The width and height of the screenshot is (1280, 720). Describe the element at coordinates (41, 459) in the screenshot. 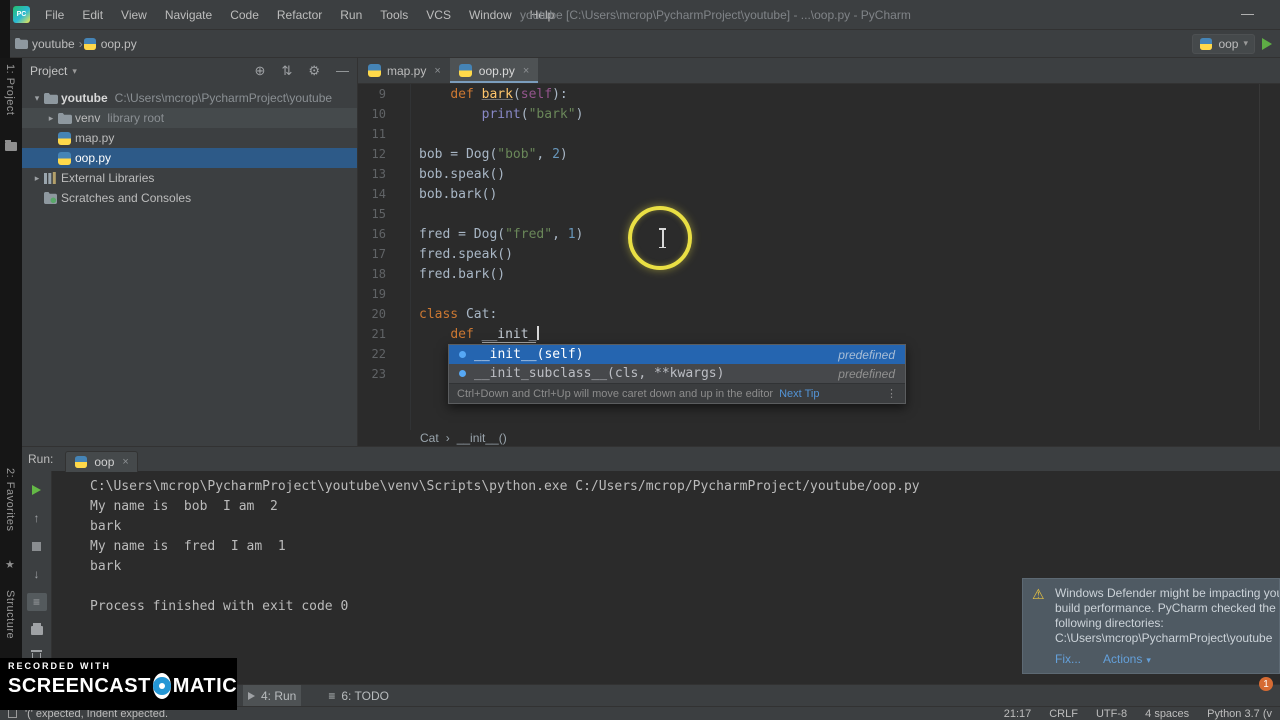

I see `run-panel-label: Run:` at that location.